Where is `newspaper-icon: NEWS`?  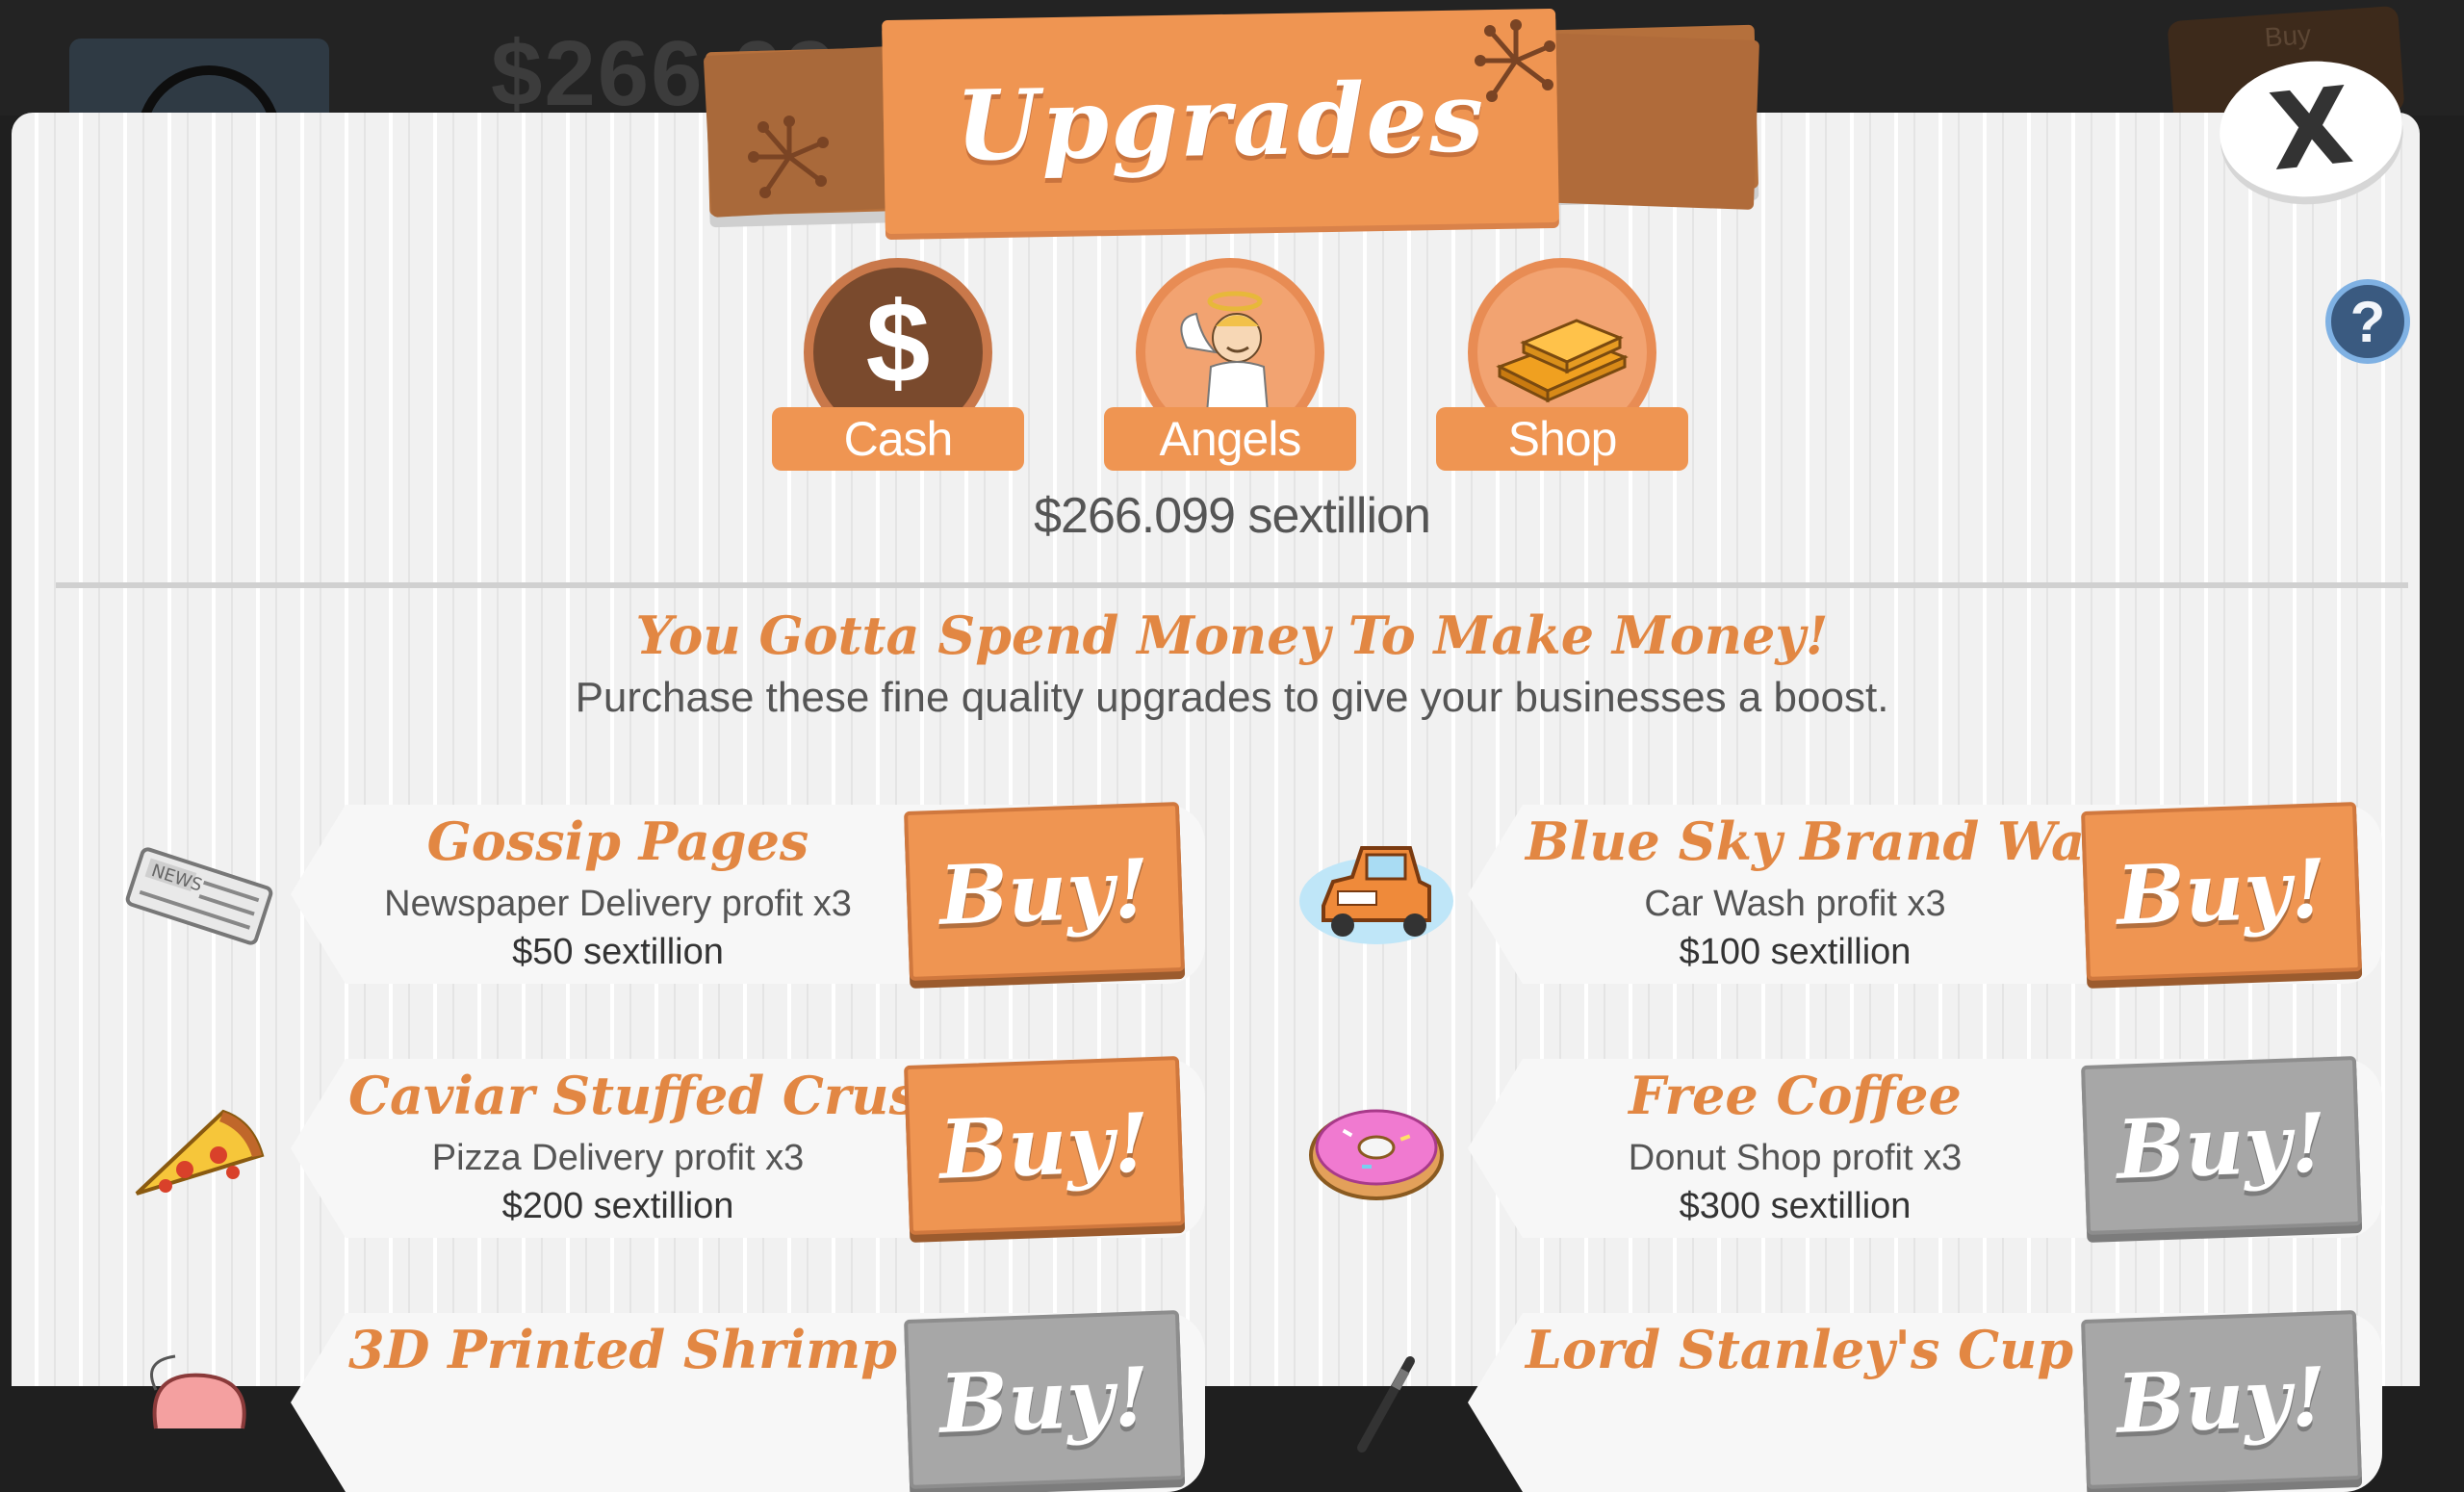 newspaper-icon: NEWS is located at coordinates (199, 896).